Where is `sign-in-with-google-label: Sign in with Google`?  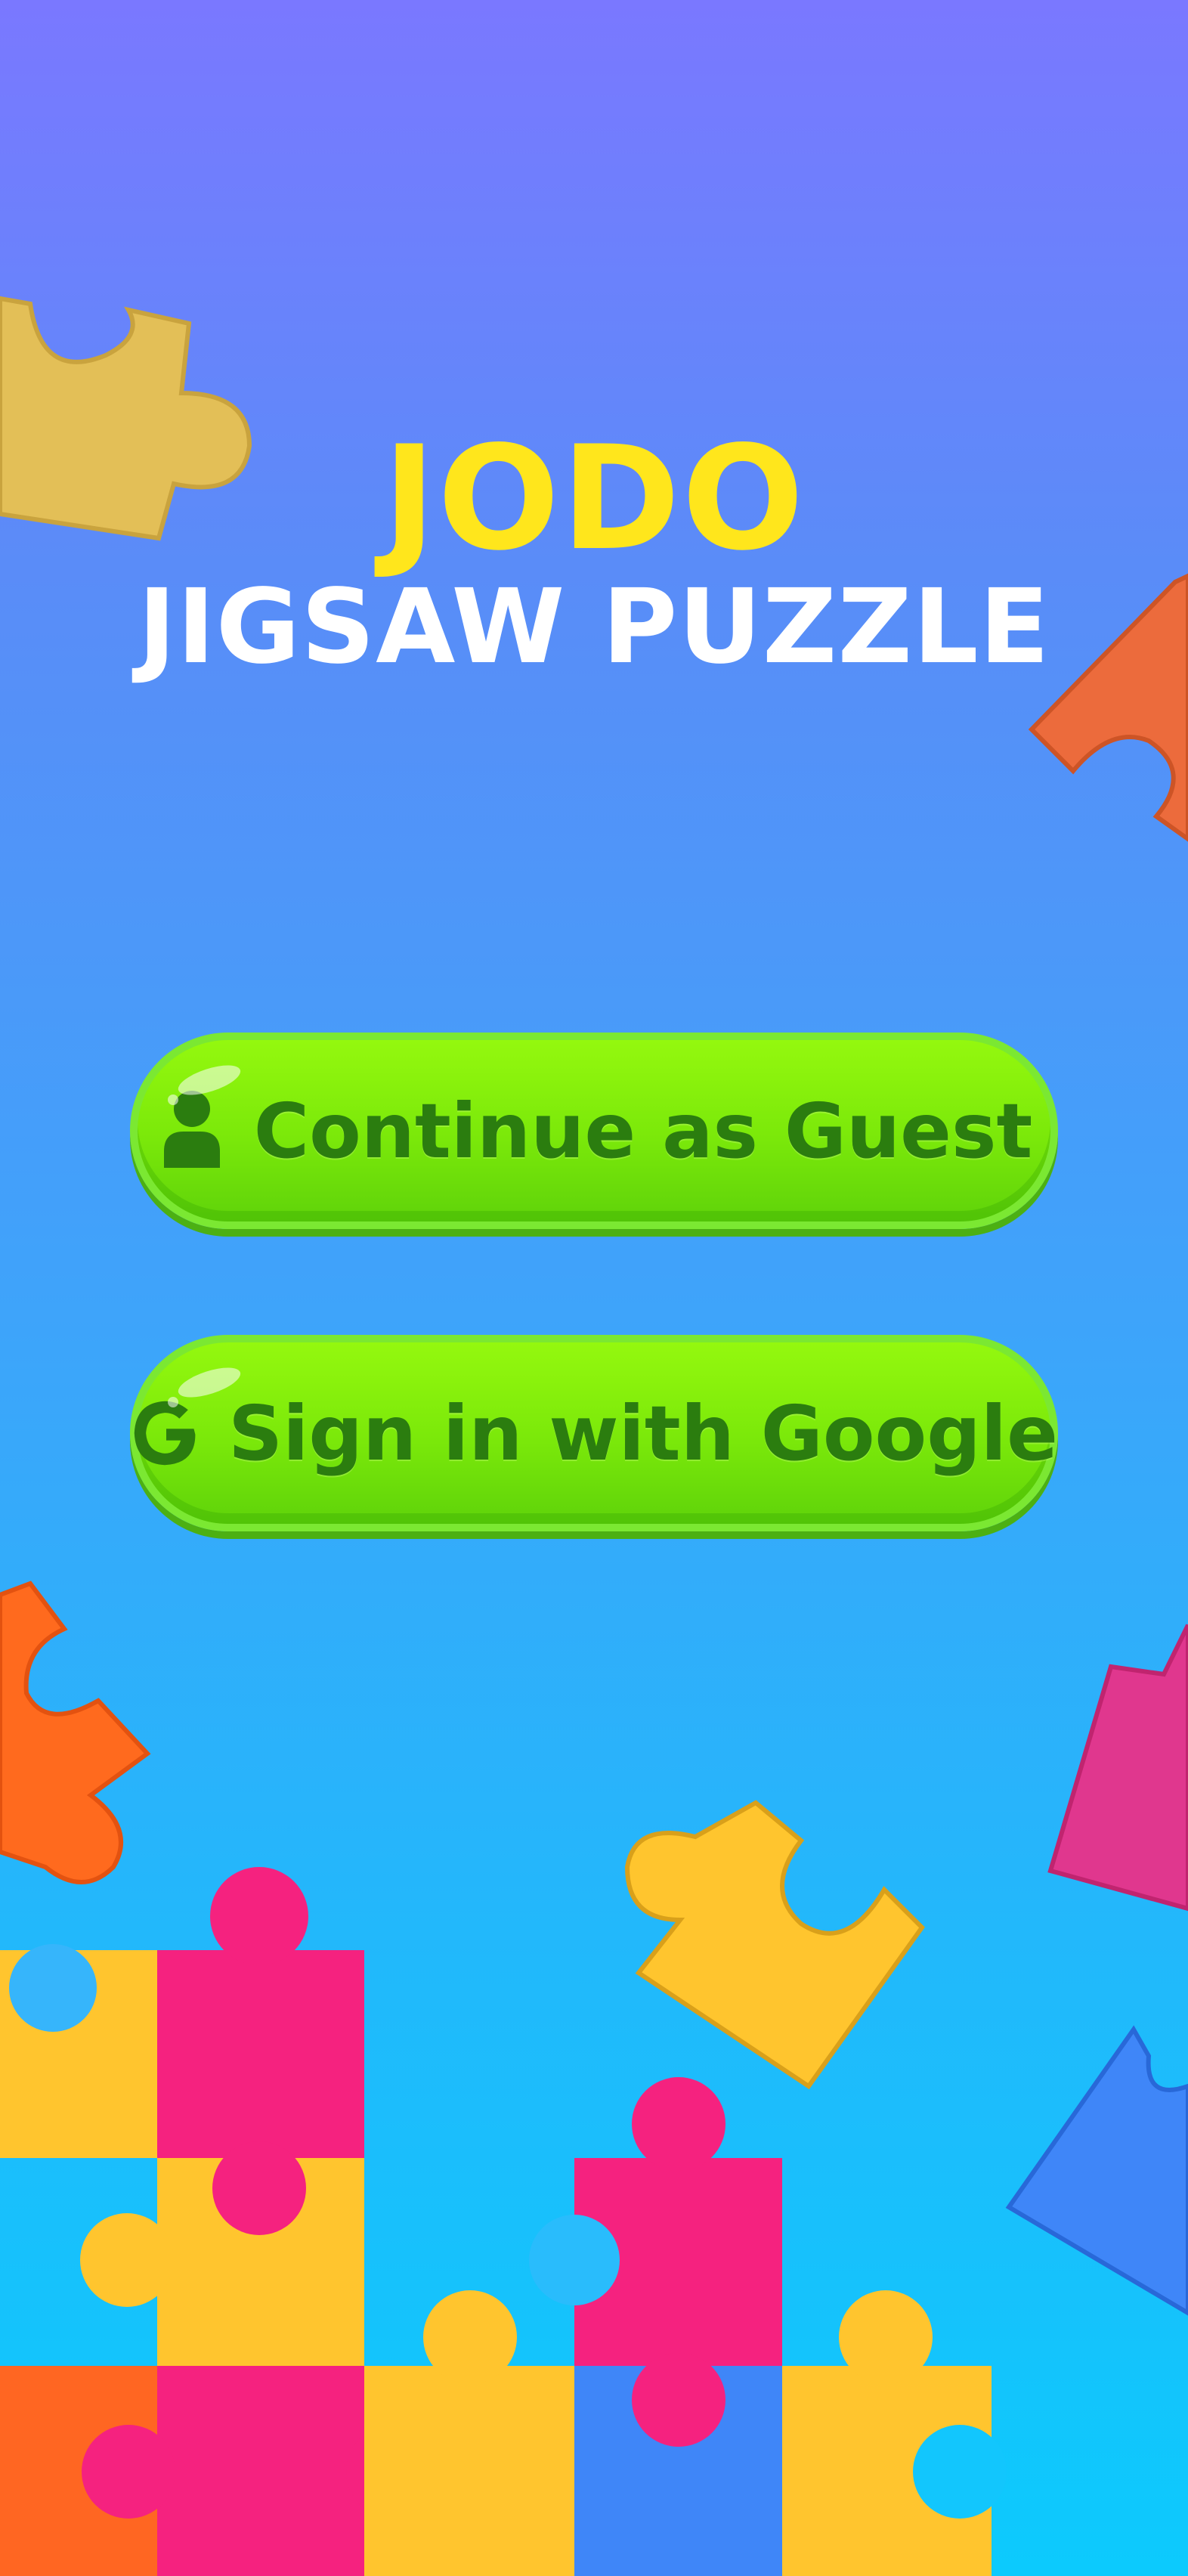 sign-in-with-google-label: Sign in with Google is located at coordinates (643, 1433).